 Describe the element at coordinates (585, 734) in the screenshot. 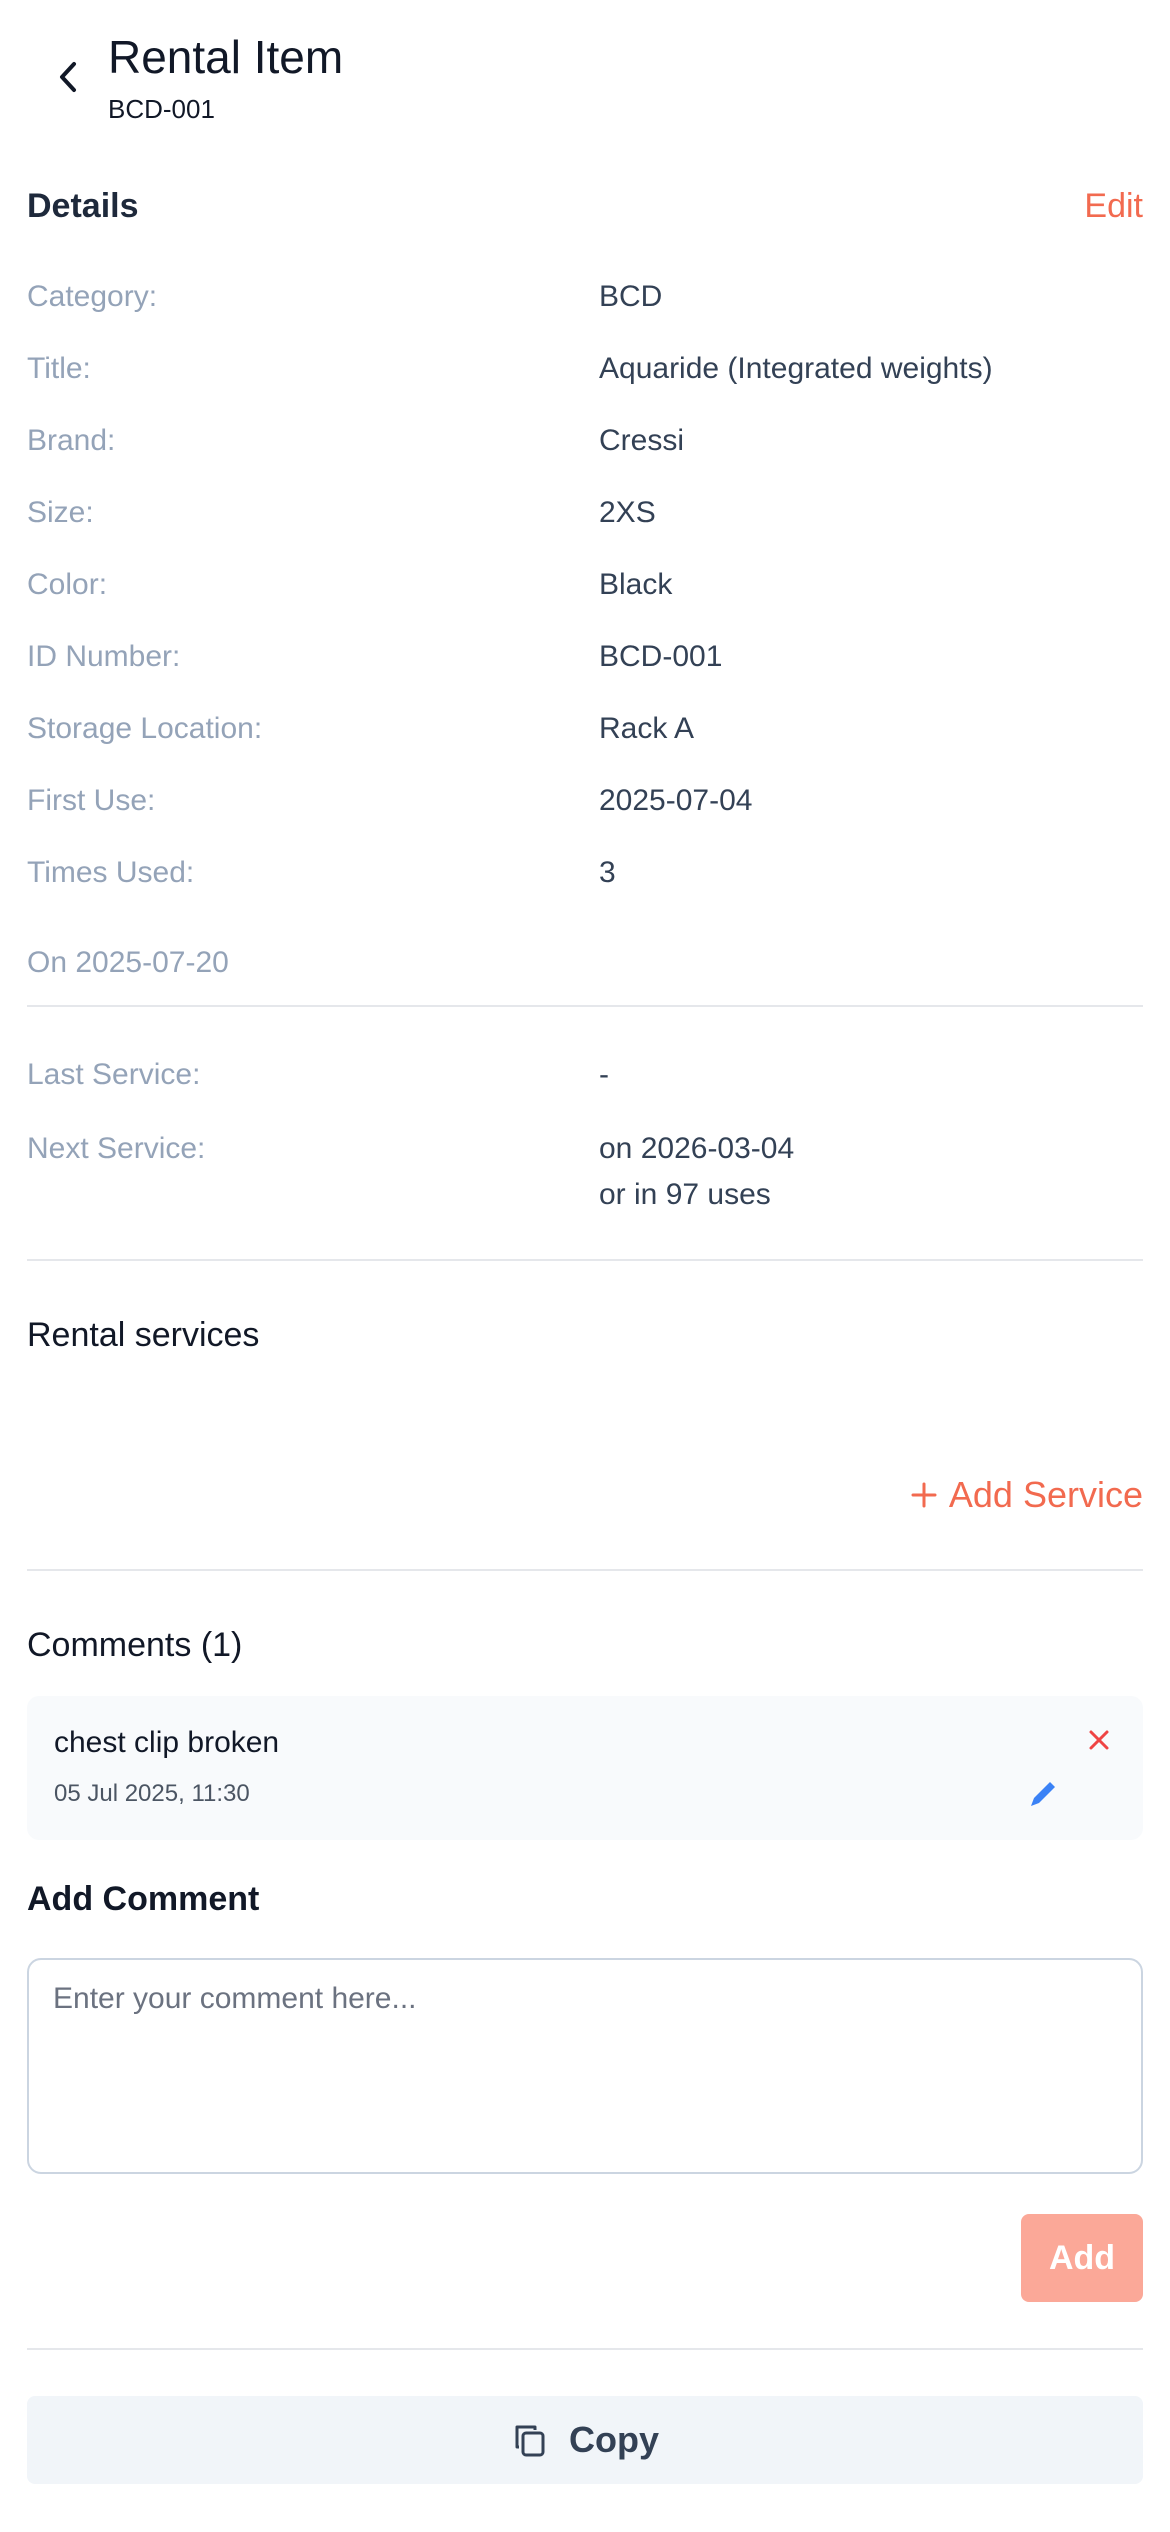

I see `detail-row-storage-location: Storage Location: Rack A` at that location.